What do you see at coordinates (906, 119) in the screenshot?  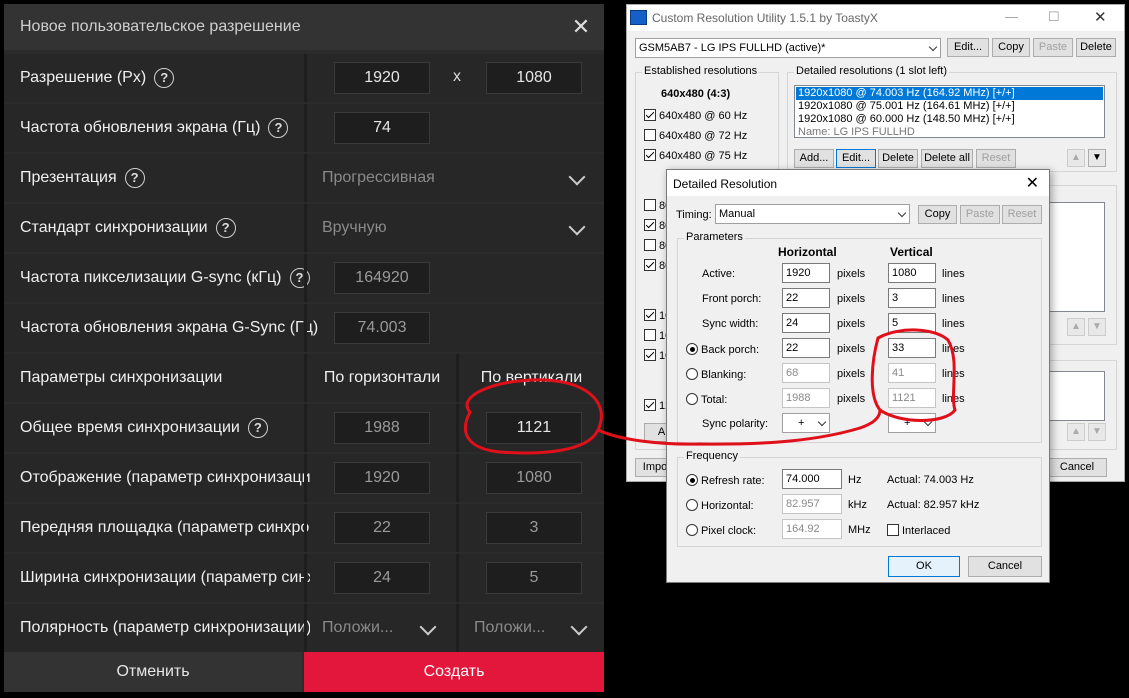 I see `list-item: 1920x1080 @ 60.000 Hz (148.50 MHz) [+/+]` at bounding box center [906, 119].